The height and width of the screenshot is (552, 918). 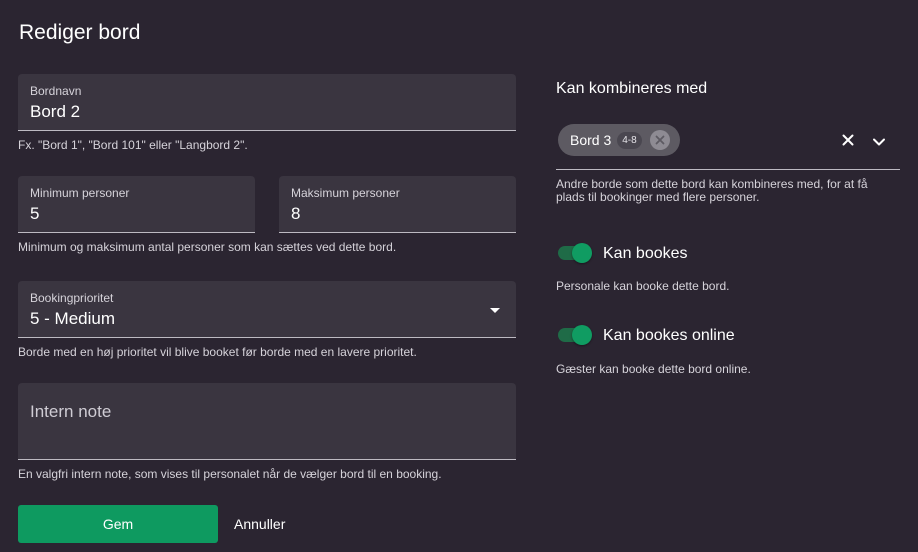 What do you see at coordinates (669, 335) in the screenshot?
I see `bookable-online-label: Kan bookes online` at bounding box center [669, 335].